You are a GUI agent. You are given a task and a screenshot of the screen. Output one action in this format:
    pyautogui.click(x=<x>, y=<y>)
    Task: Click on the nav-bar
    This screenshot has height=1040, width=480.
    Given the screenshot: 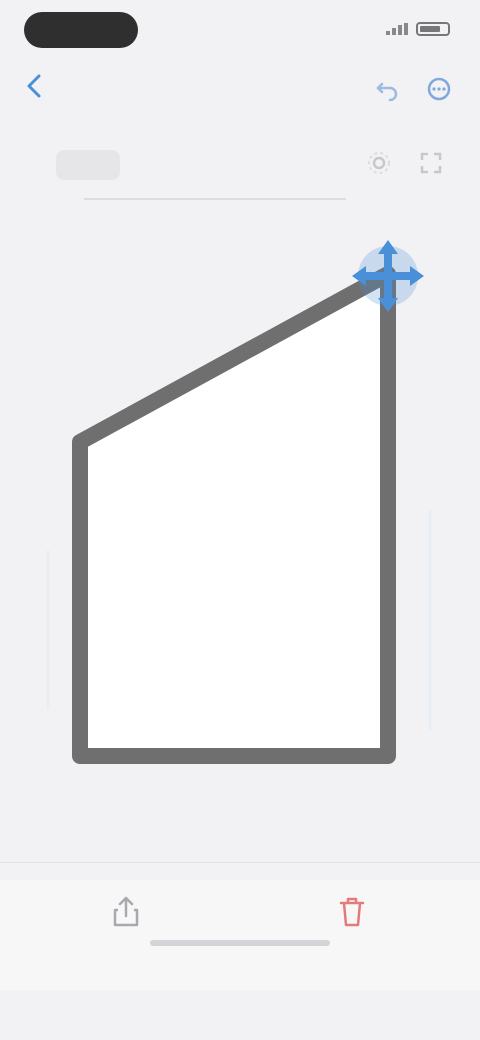 What is the action you would take?
    pyautogui.click(x=240, y=92)
    